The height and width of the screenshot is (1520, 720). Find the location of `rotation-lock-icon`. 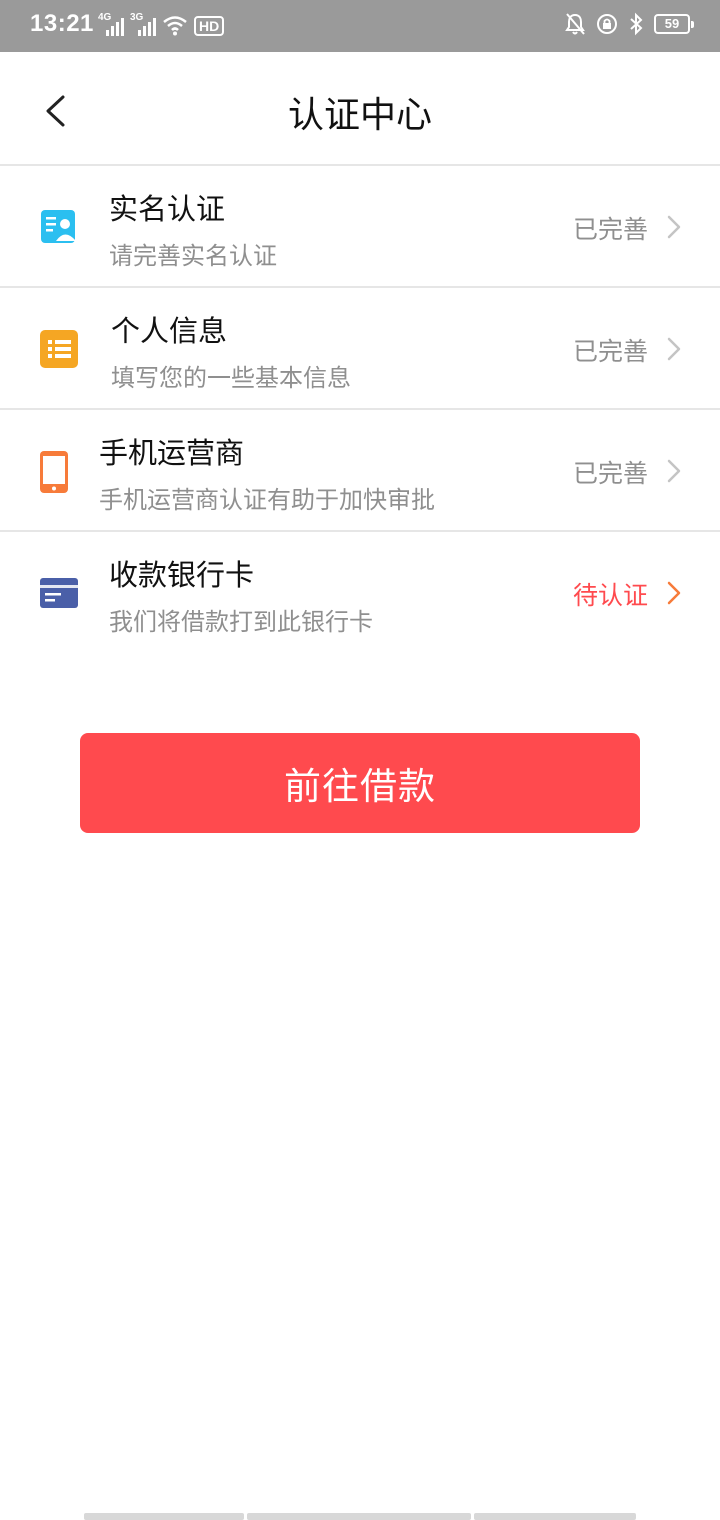

rotation-lock-icon is located at coordinates (607, 24).